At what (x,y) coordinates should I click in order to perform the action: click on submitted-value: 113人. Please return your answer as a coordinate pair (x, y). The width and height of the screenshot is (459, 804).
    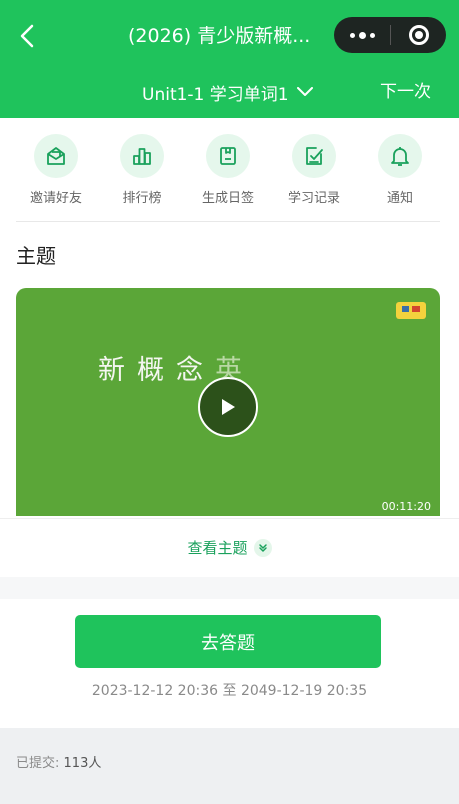
    Looking at the image, I should click on (82, 763).